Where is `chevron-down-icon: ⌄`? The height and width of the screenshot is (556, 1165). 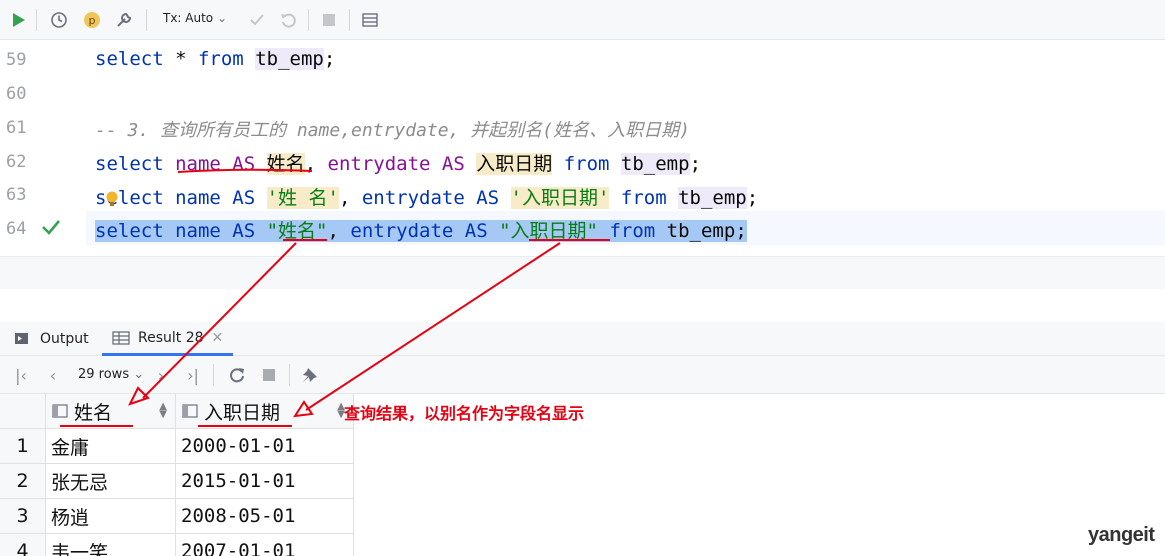
chevron-down-icon: ⌄ is located at coordinates (139, 374).